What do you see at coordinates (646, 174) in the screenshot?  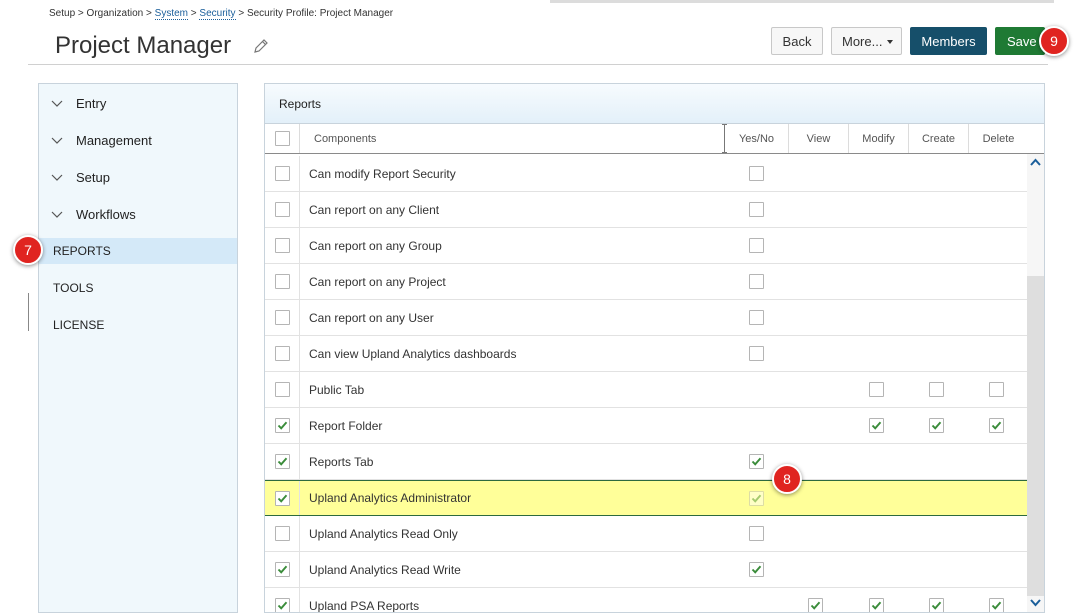 I see `table-row: Can modify Report Security` at bounding box center [646, 174].